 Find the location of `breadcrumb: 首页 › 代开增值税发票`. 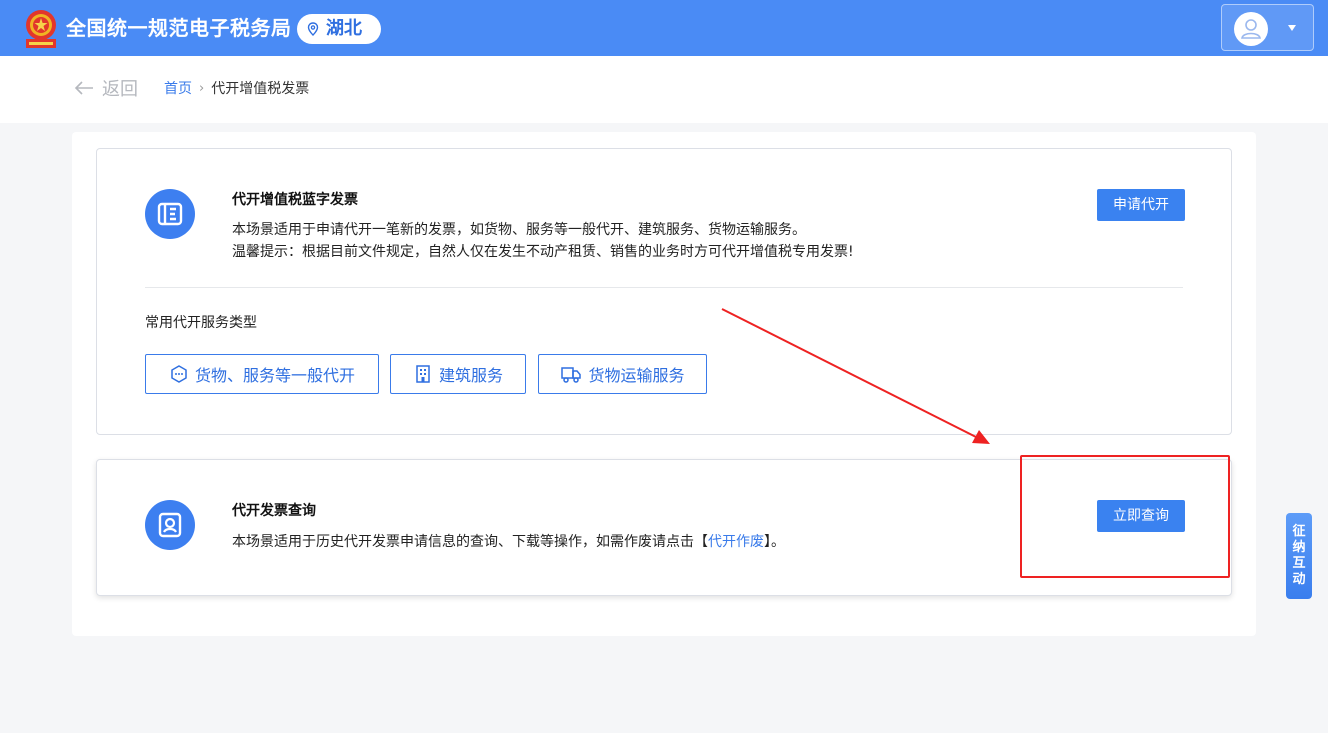

breadcrumb: 首页 › 代开增值税发票 is located at coordinates (236, 88).